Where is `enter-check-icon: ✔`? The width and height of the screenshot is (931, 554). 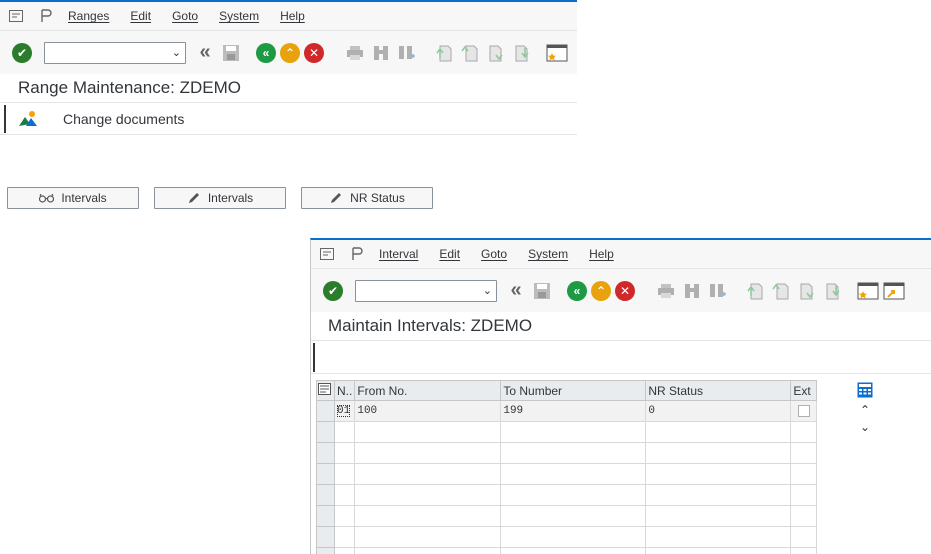
enter-check-icon: ✔ is located at coordinates (333, 290).